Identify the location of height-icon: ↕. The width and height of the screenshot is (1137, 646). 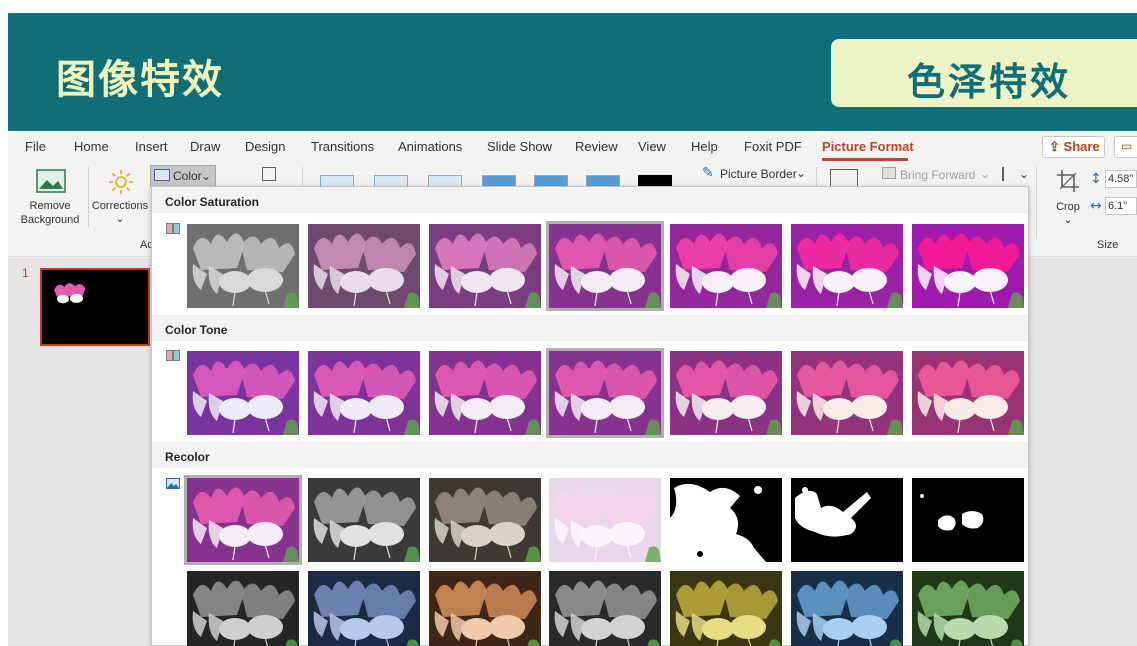
(1096, 179).